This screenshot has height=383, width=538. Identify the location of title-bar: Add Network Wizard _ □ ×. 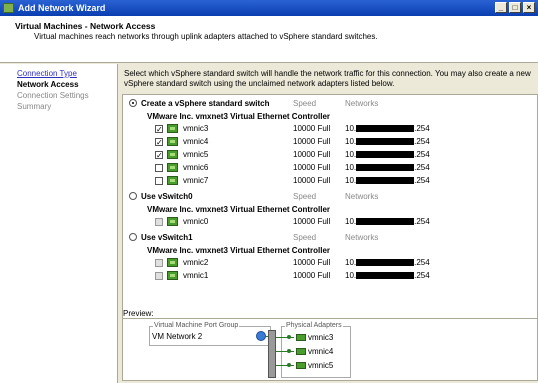
(269, 8).